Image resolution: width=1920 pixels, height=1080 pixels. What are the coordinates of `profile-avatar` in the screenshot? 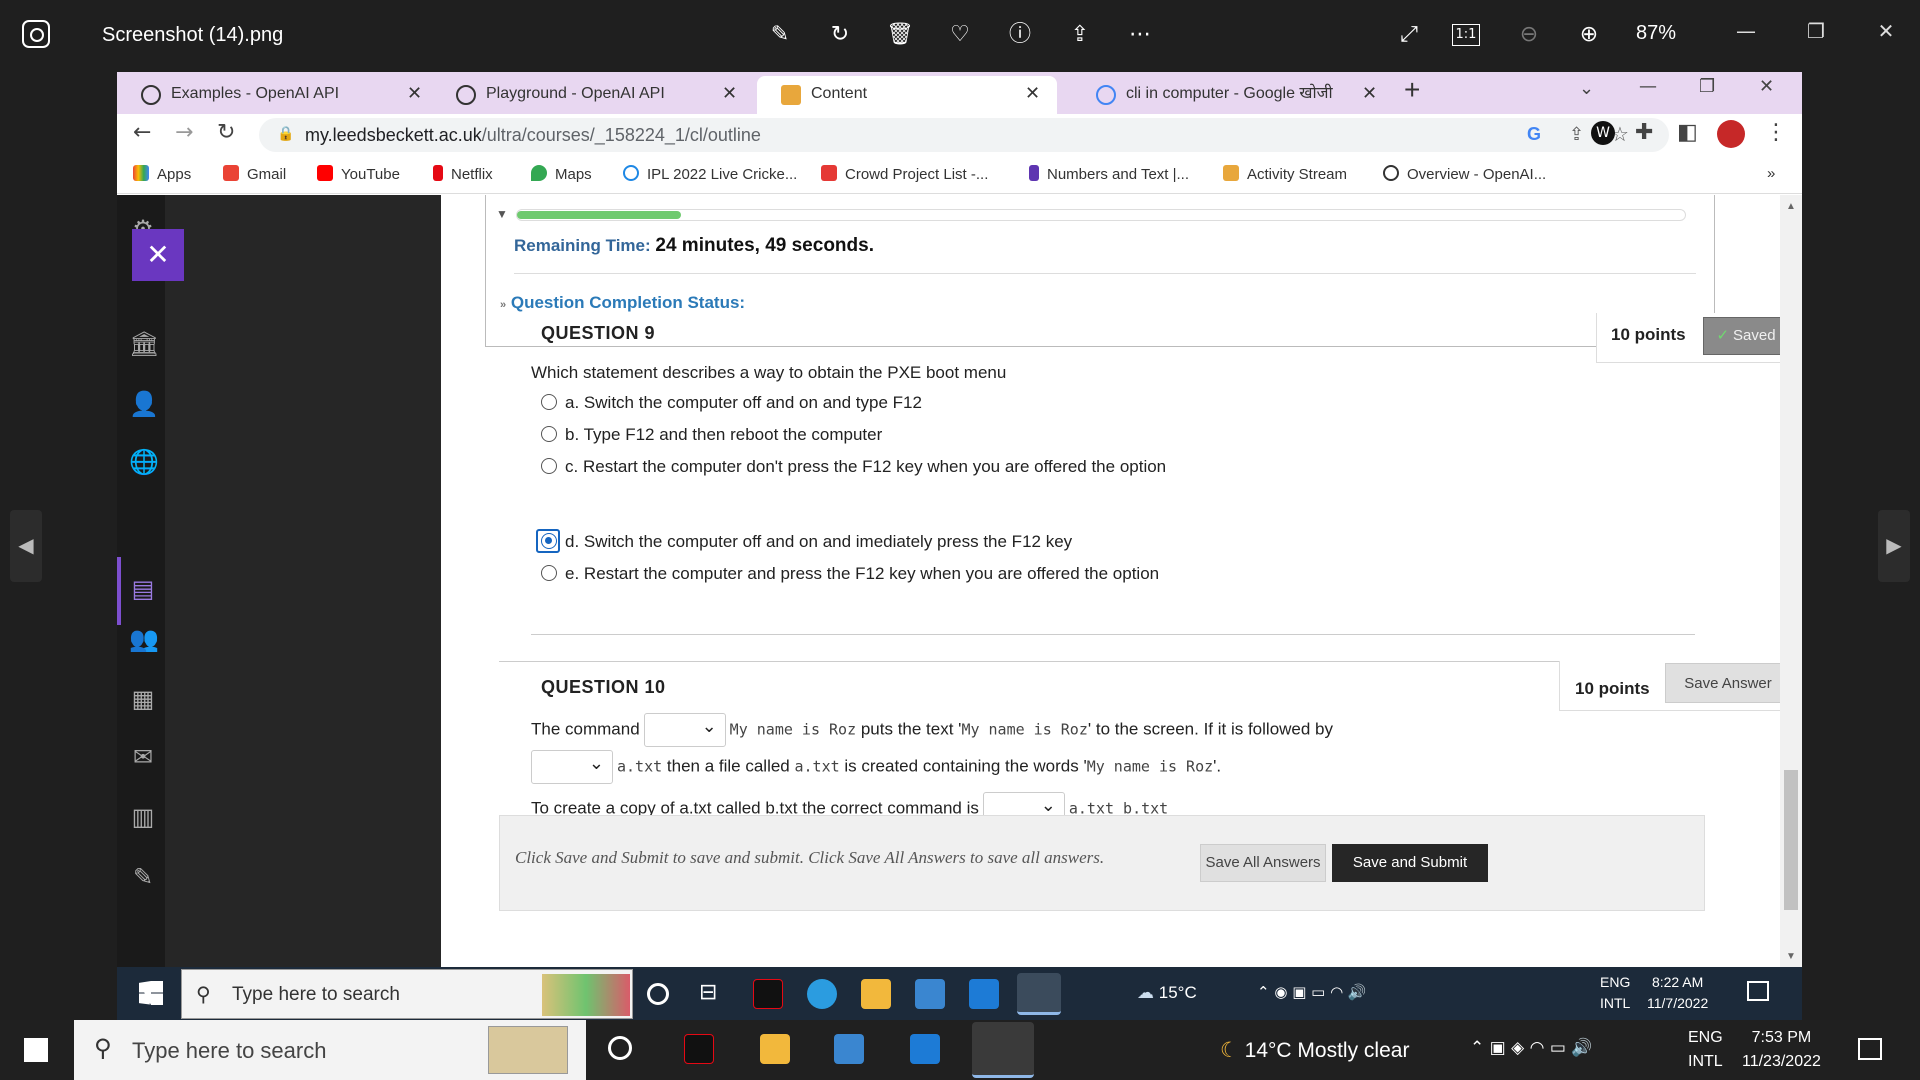 It's located at (1731, 134).